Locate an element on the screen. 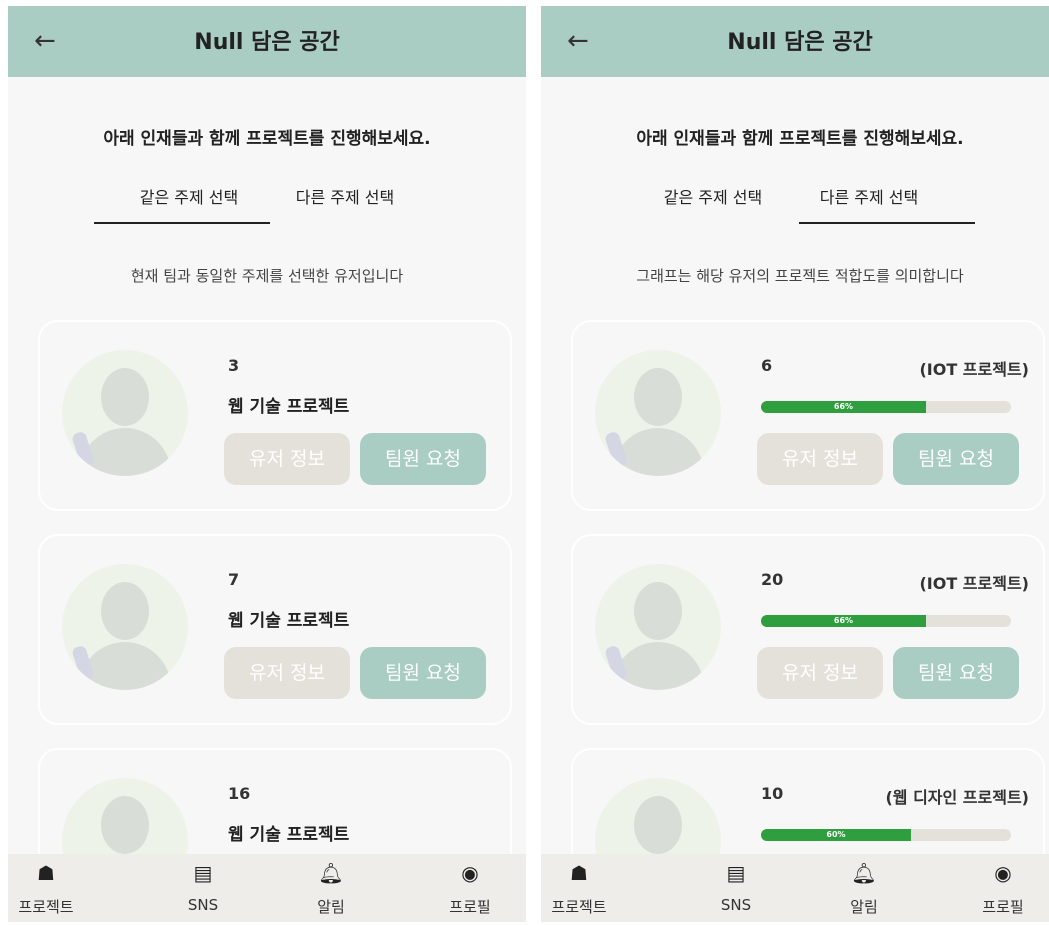 This screenshot has height=925, width=1049. user-id: 20 is located at coordinates (772, 579).